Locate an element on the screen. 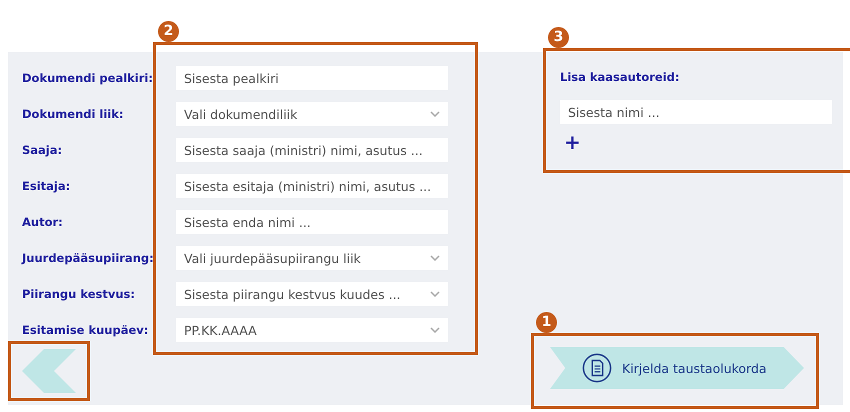 This screenshot has height=412, width=850. field-label: Saaja: is located at coordinates (43, 150).